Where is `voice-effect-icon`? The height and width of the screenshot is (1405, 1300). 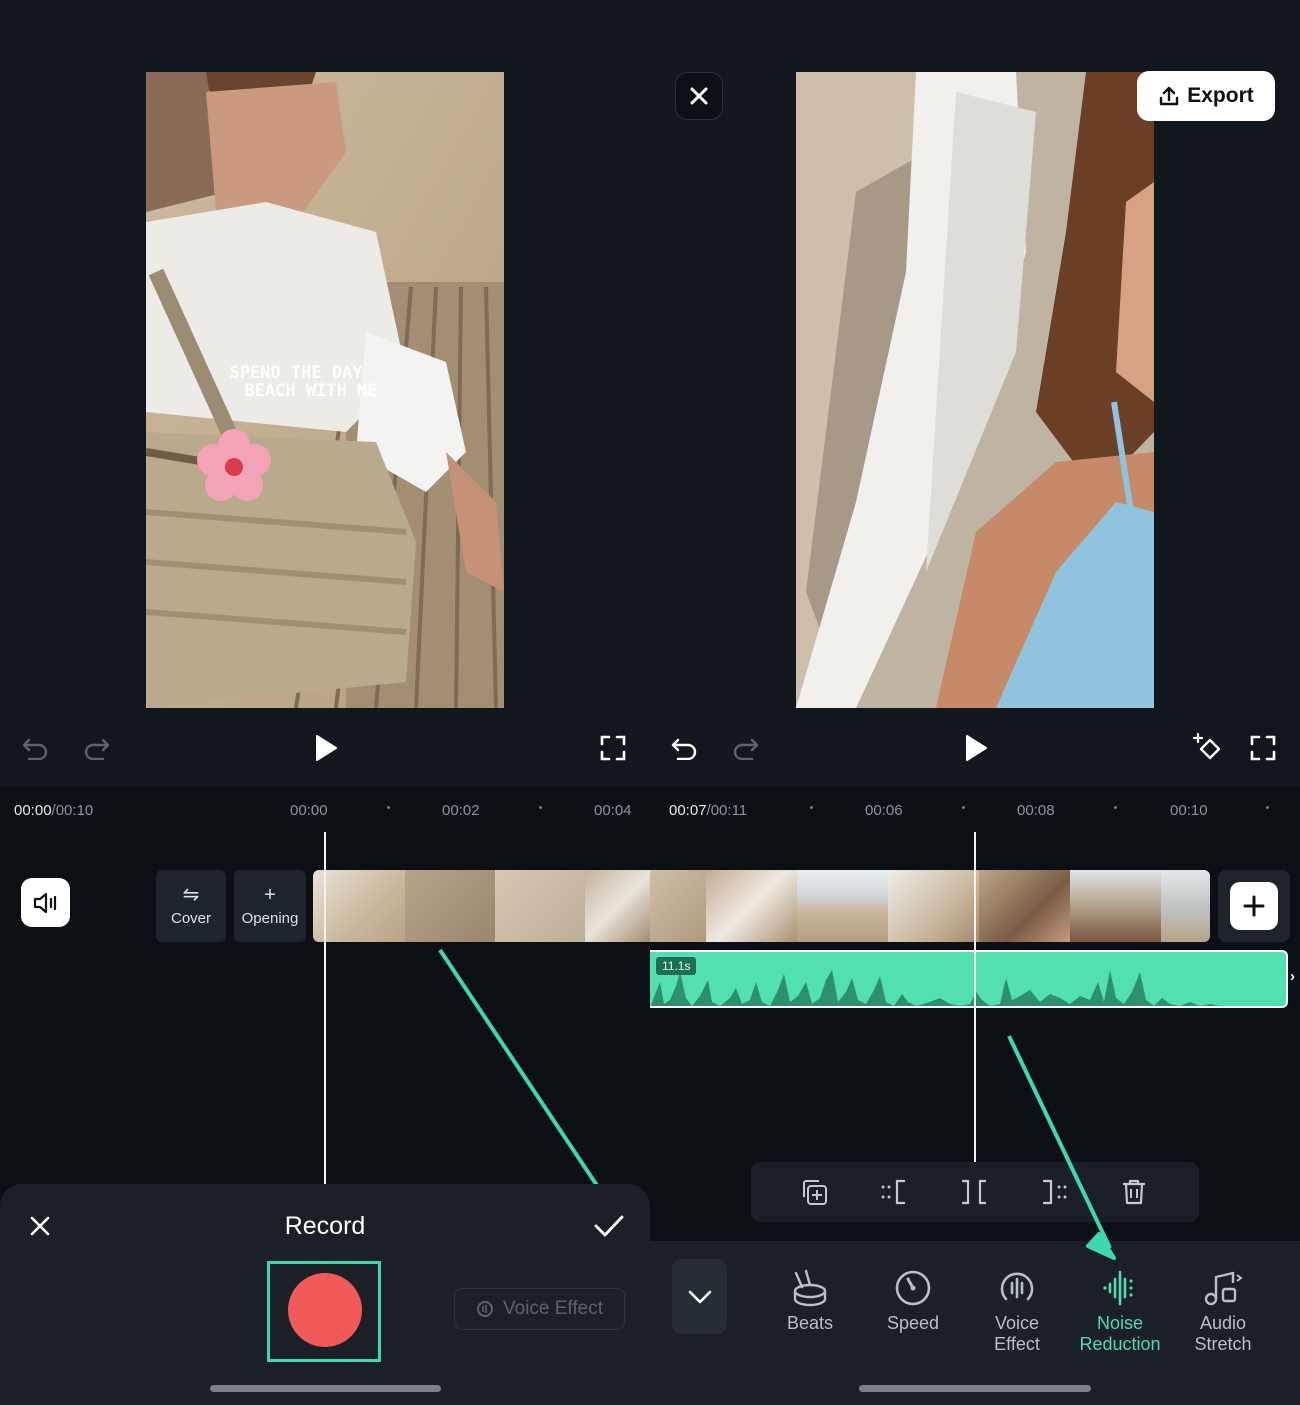 voice-effect-icon is located at coordinates (485, 1309).